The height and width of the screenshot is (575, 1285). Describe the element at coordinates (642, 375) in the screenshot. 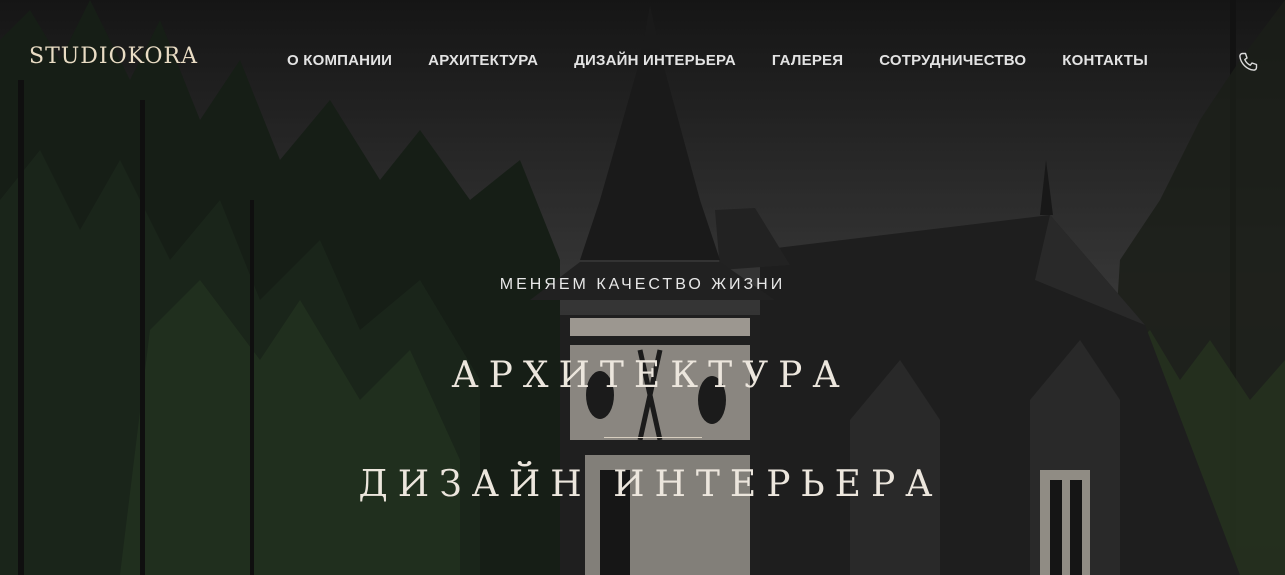

I see `hero-link-architecture: АРХИТЕКТУРА` at that location.